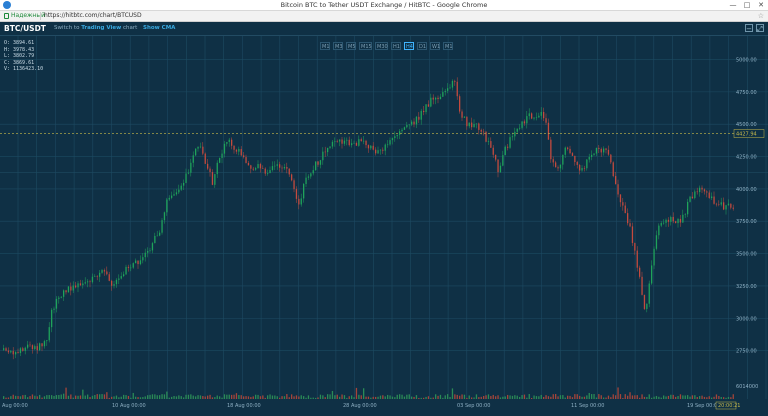 This screenshot has height=416, width=768. I want to click on fullscreen-icon: ⤢, so click(760, 28).